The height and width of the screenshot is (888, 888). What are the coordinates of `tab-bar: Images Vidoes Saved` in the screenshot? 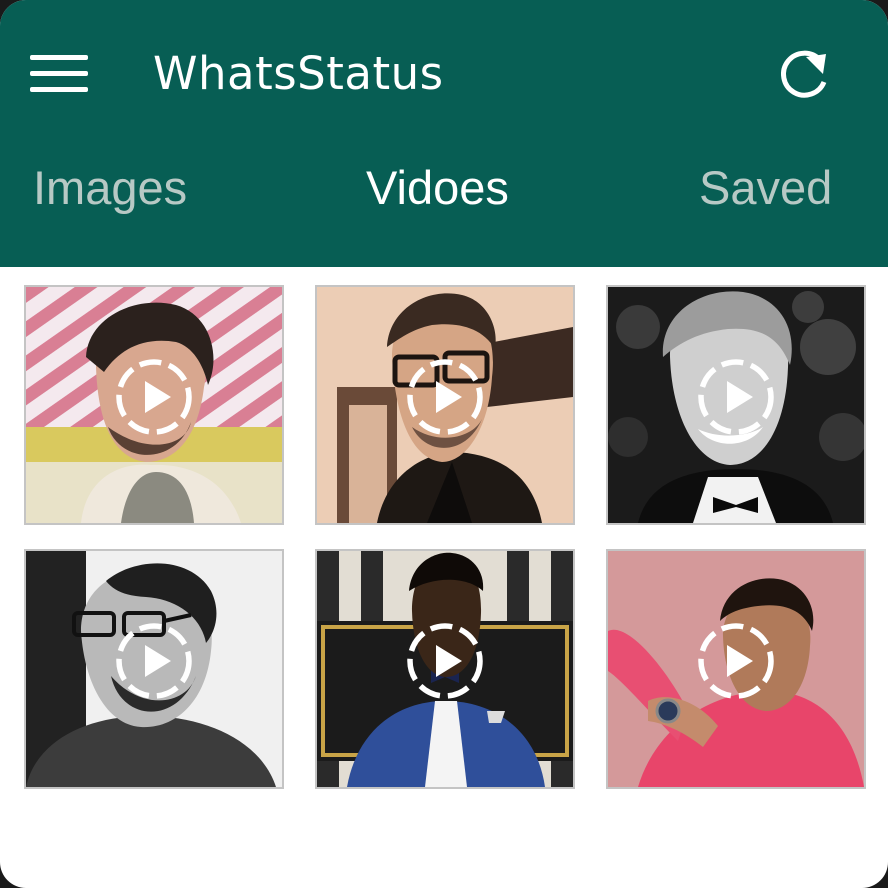 It's located at (444, 190).